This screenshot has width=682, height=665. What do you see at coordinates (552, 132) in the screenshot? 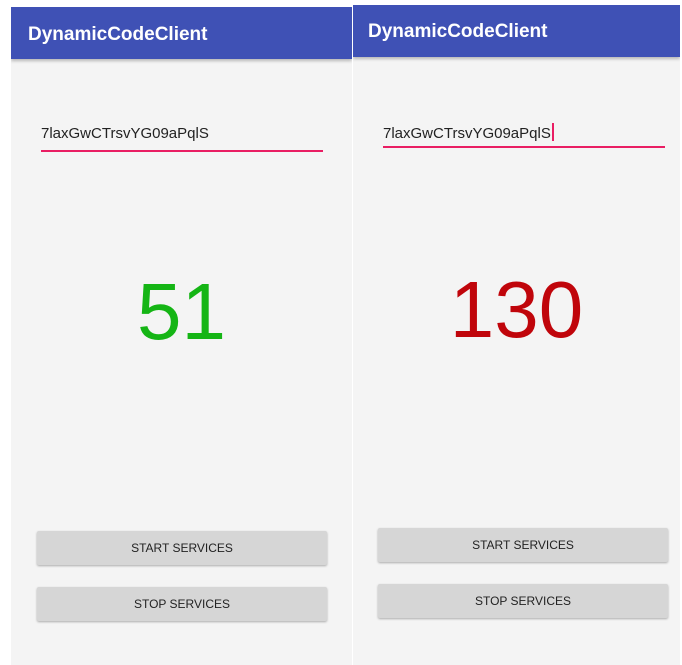
I see `text-cursor` at bounding box center [552, 132].